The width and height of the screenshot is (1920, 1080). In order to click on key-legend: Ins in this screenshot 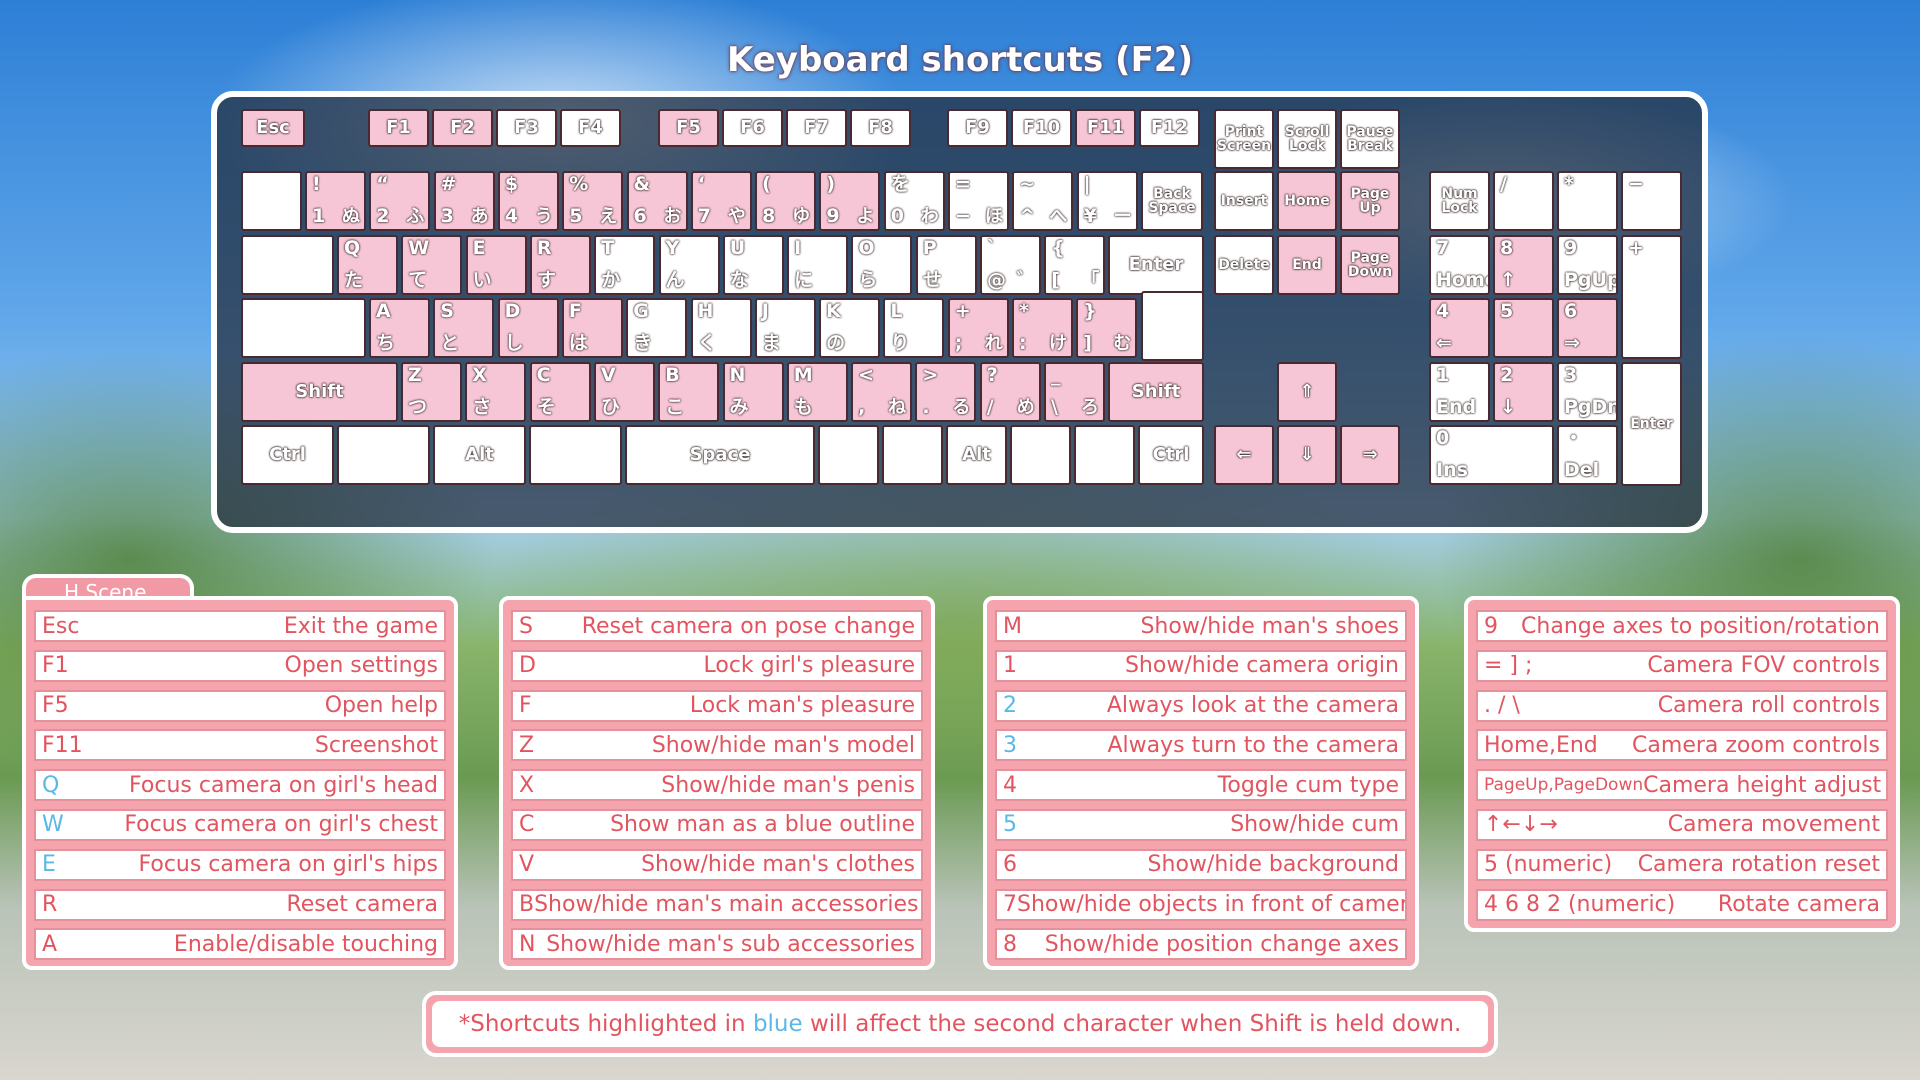, I will do `click(1452, 470)`.